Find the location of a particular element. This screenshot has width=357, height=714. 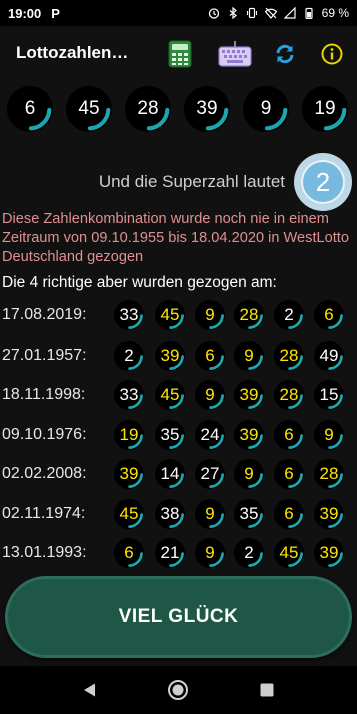

ball-number: 14 is located at coordinates (170, 473).